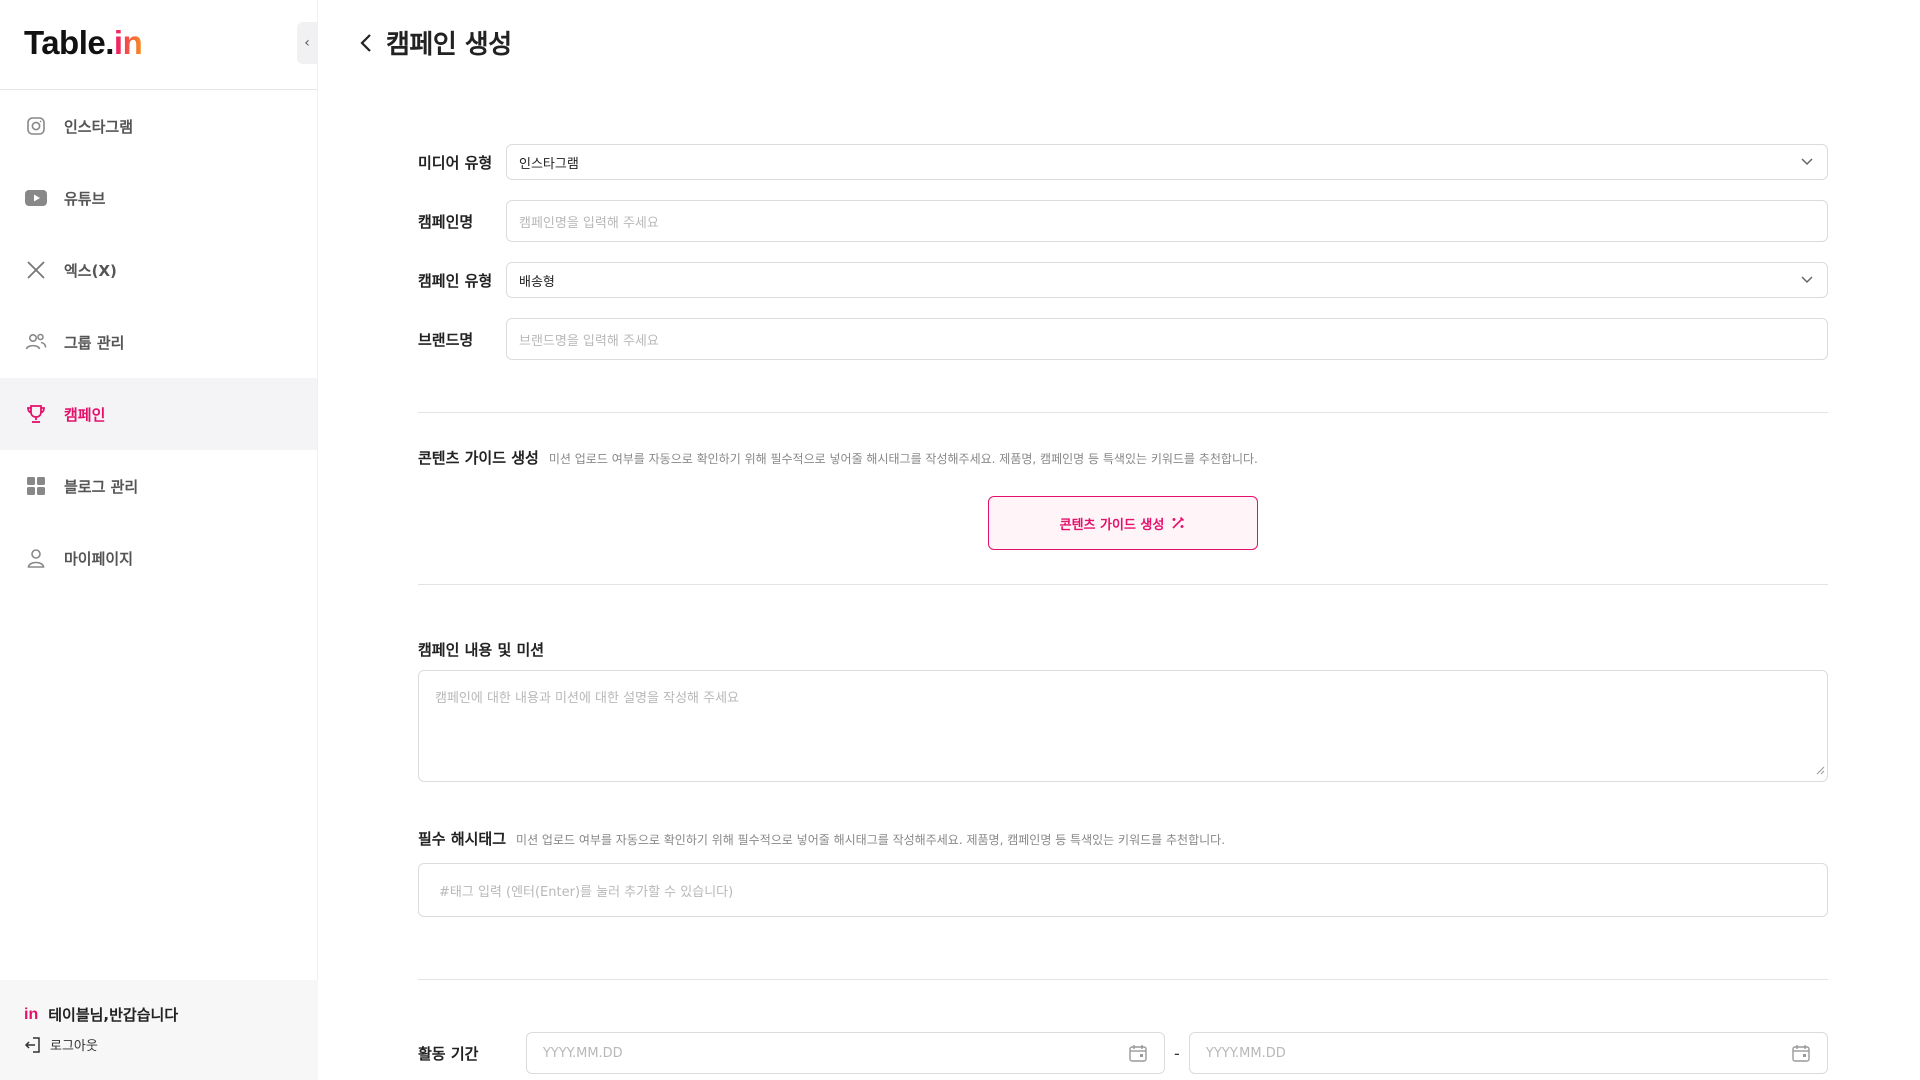 Image resolution: width=1920 pixels, height=1080 pixels. I want to click on back-button, so click(367, 43).